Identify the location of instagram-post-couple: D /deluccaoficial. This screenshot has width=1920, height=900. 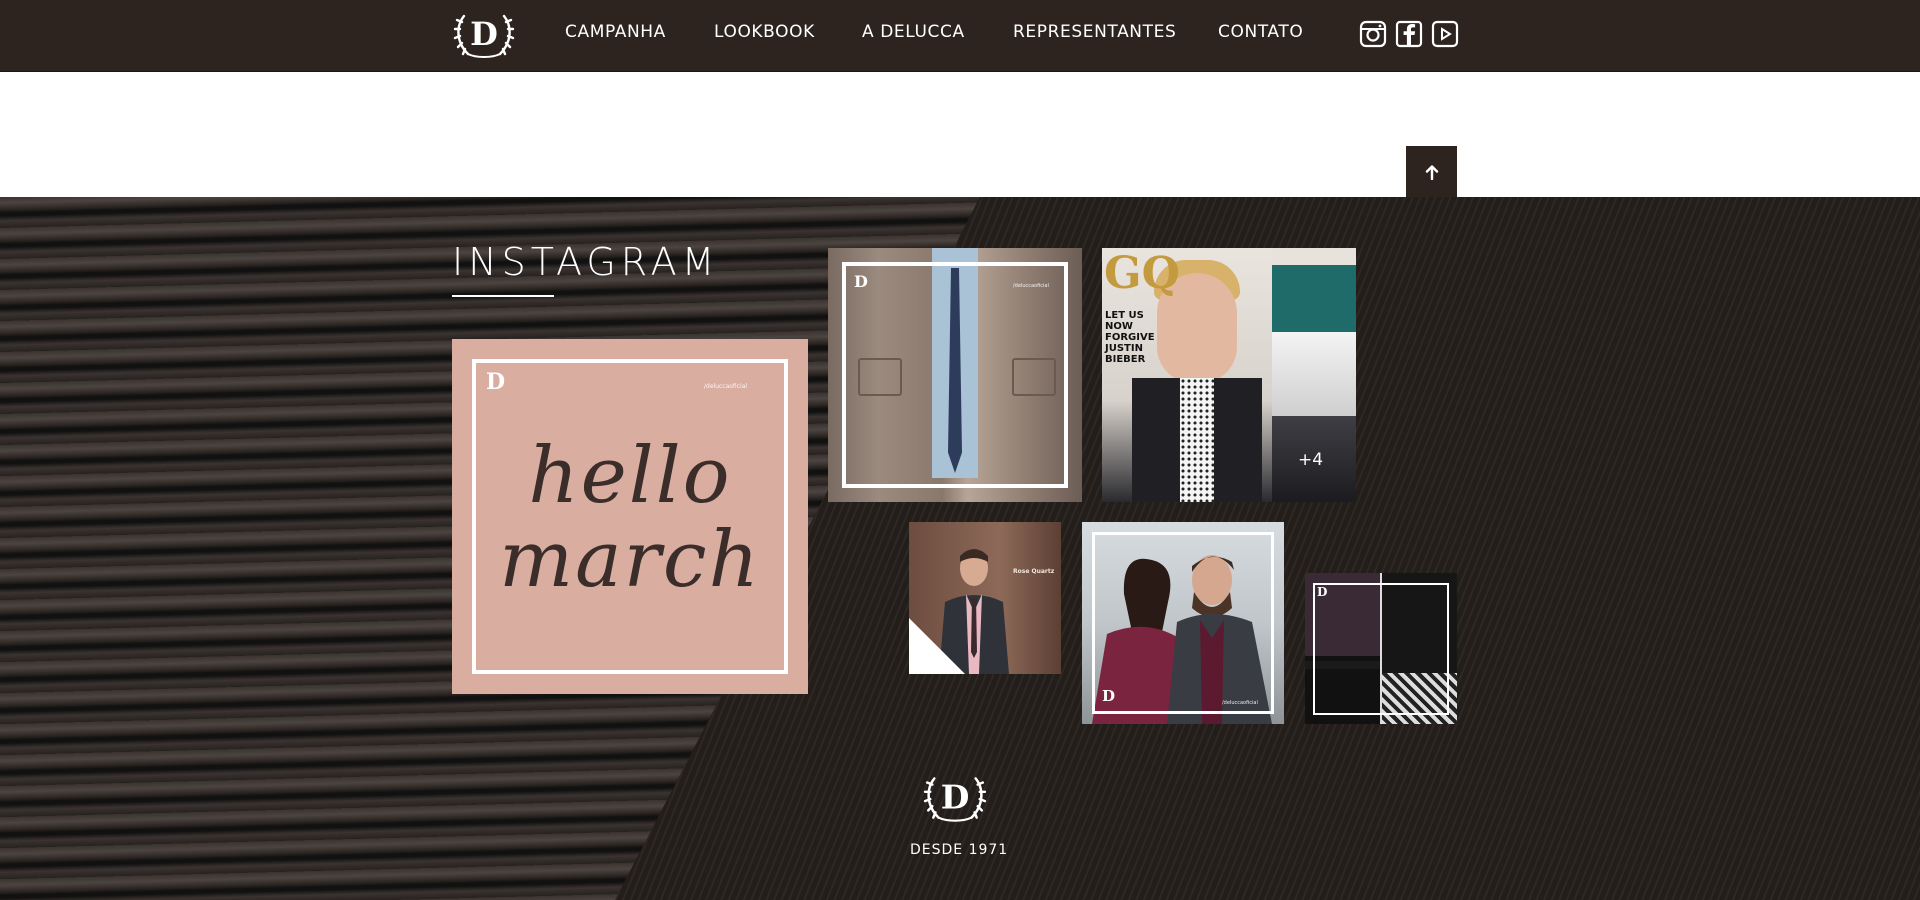
(1183, 623).